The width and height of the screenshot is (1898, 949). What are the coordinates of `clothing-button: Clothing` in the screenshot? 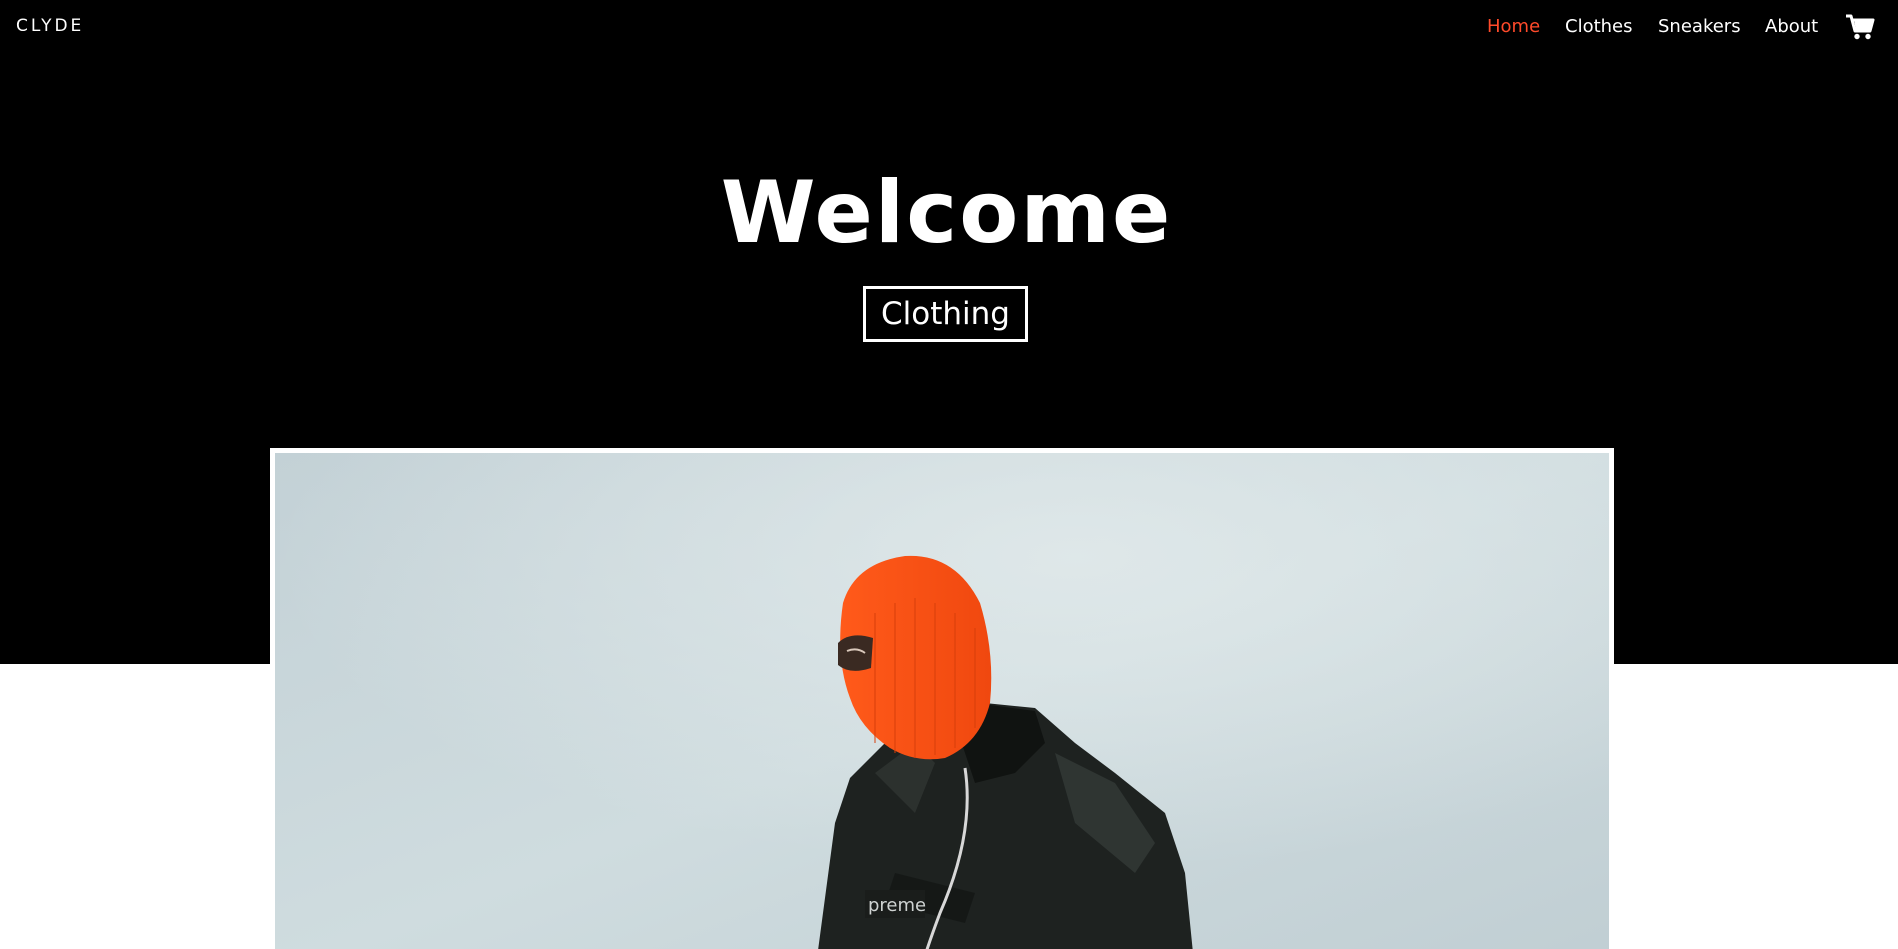 It's located at (945, 314).